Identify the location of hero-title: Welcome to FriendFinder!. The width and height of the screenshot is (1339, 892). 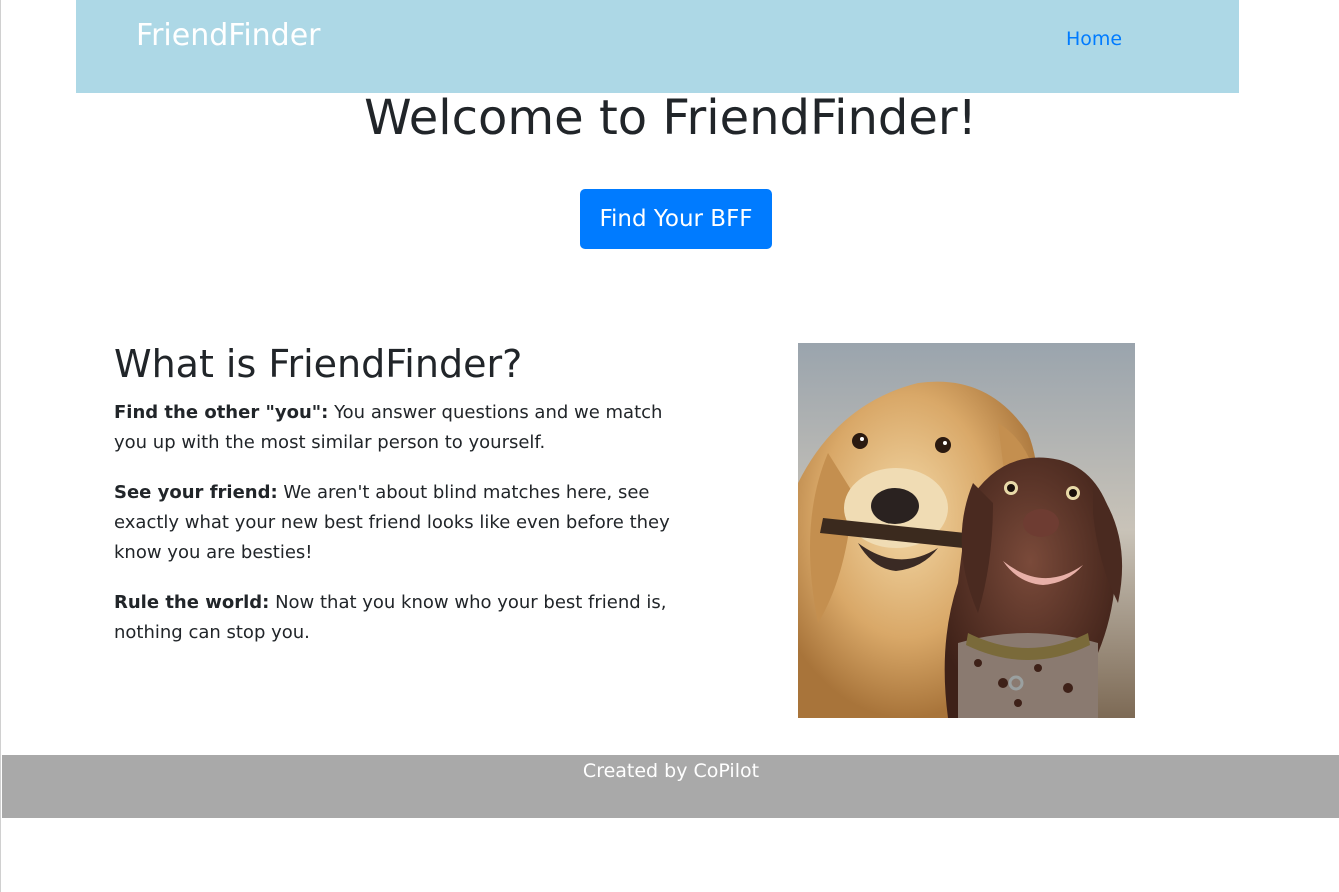
(670, 118).